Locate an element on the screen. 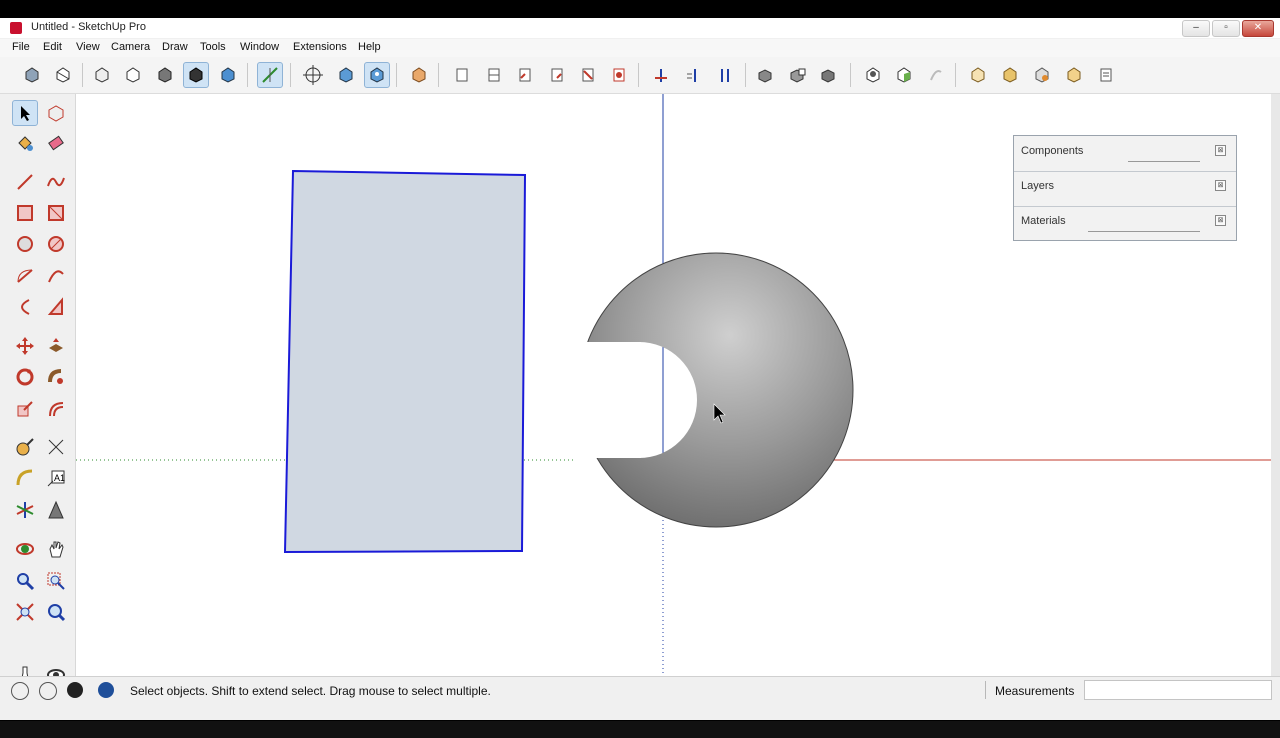 The image size is (1280, 738). tray-panel-materials: Materials ⊠ is located at coordinates (1125, 223).